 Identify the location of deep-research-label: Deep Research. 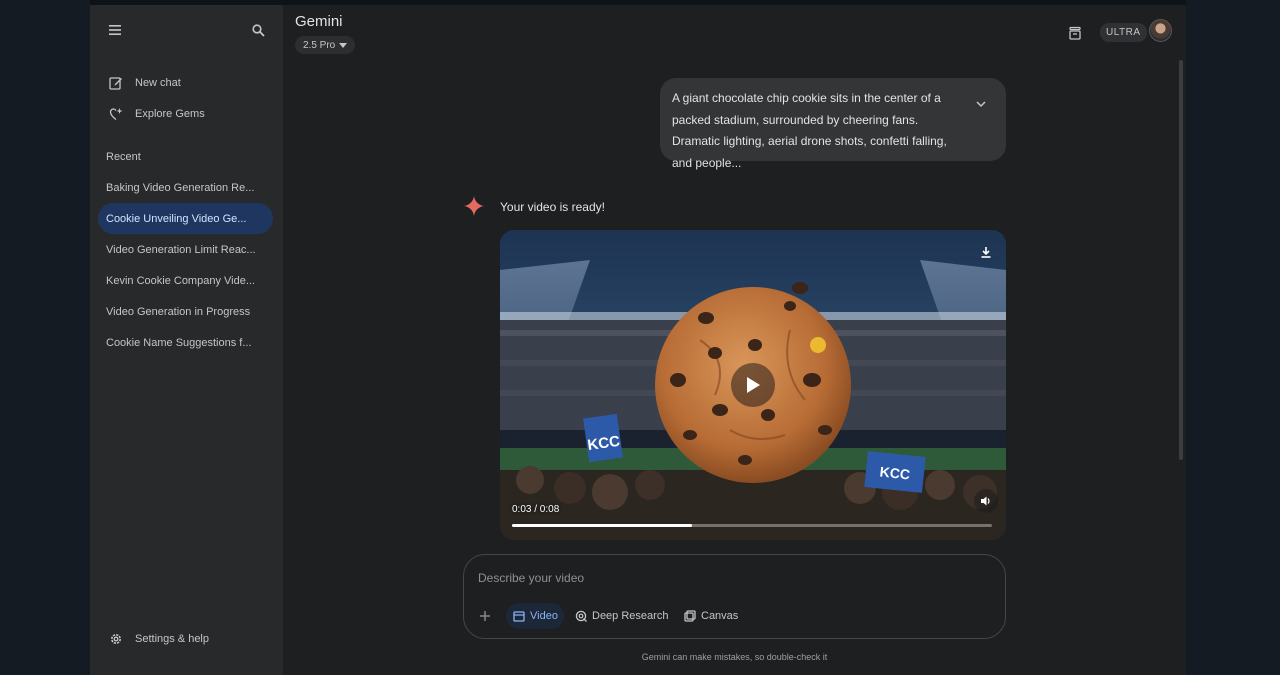
(630, 616).